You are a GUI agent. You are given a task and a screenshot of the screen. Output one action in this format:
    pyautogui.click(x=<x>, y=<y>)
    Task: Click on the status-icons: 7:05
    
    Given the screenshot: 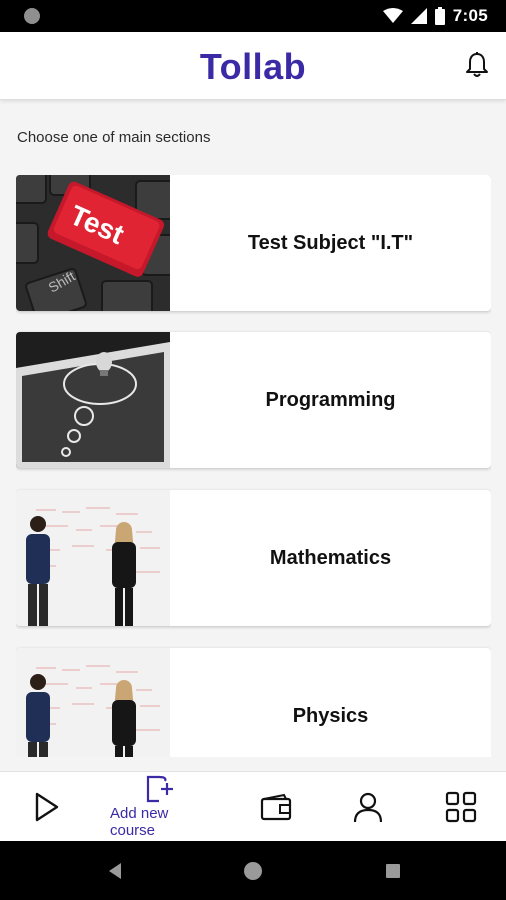 What is the action you would take?
    pyautogui.click(x=435, y=16)
    